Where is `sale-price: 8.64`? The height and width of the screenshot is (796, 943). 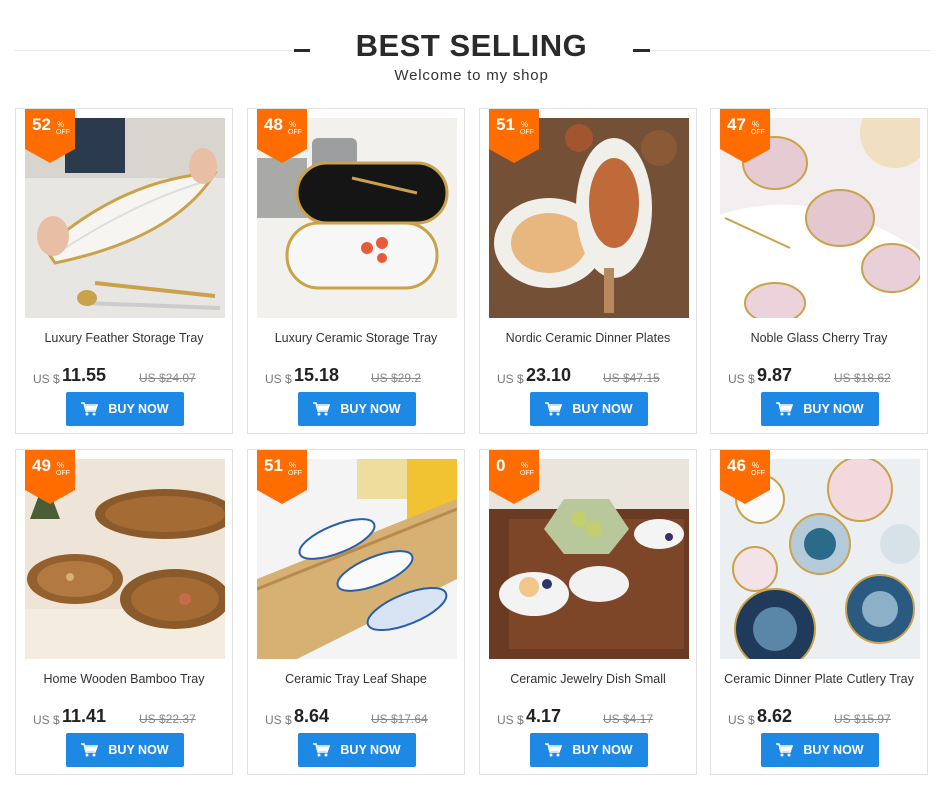
sale-price: 8.64 is located at coordinates (312, 716).